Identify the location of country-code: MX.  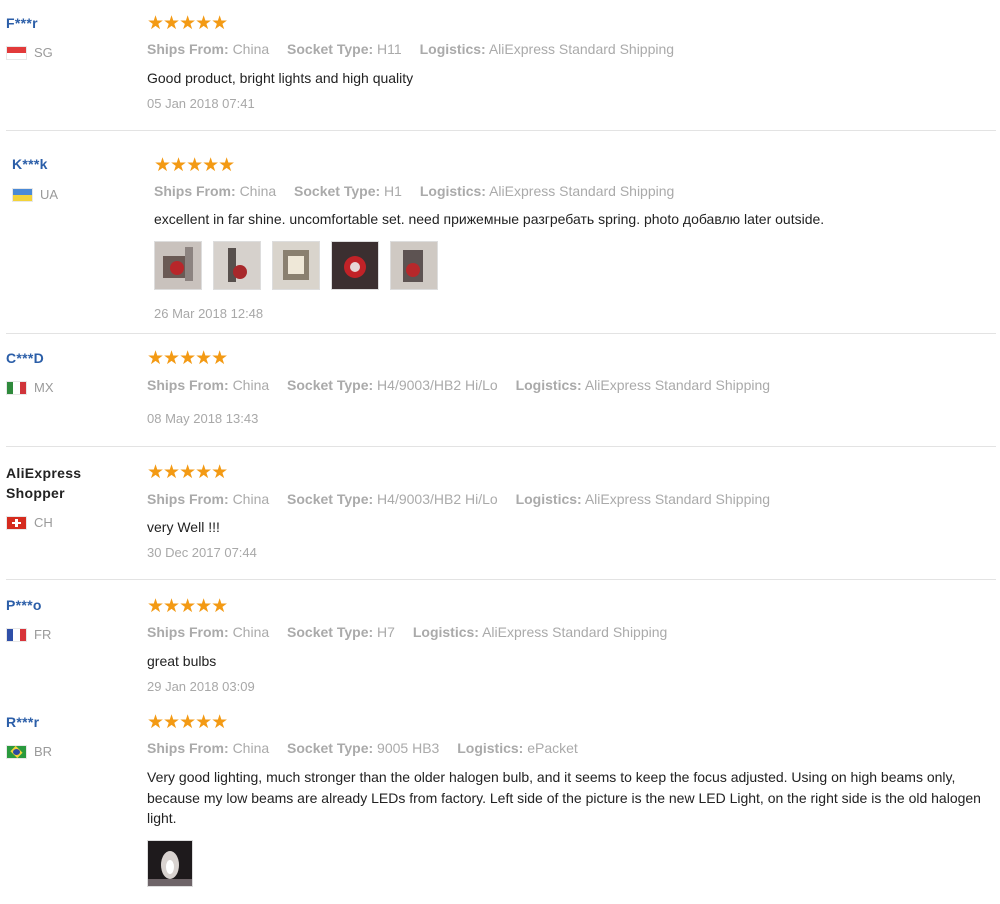
(44, 387).